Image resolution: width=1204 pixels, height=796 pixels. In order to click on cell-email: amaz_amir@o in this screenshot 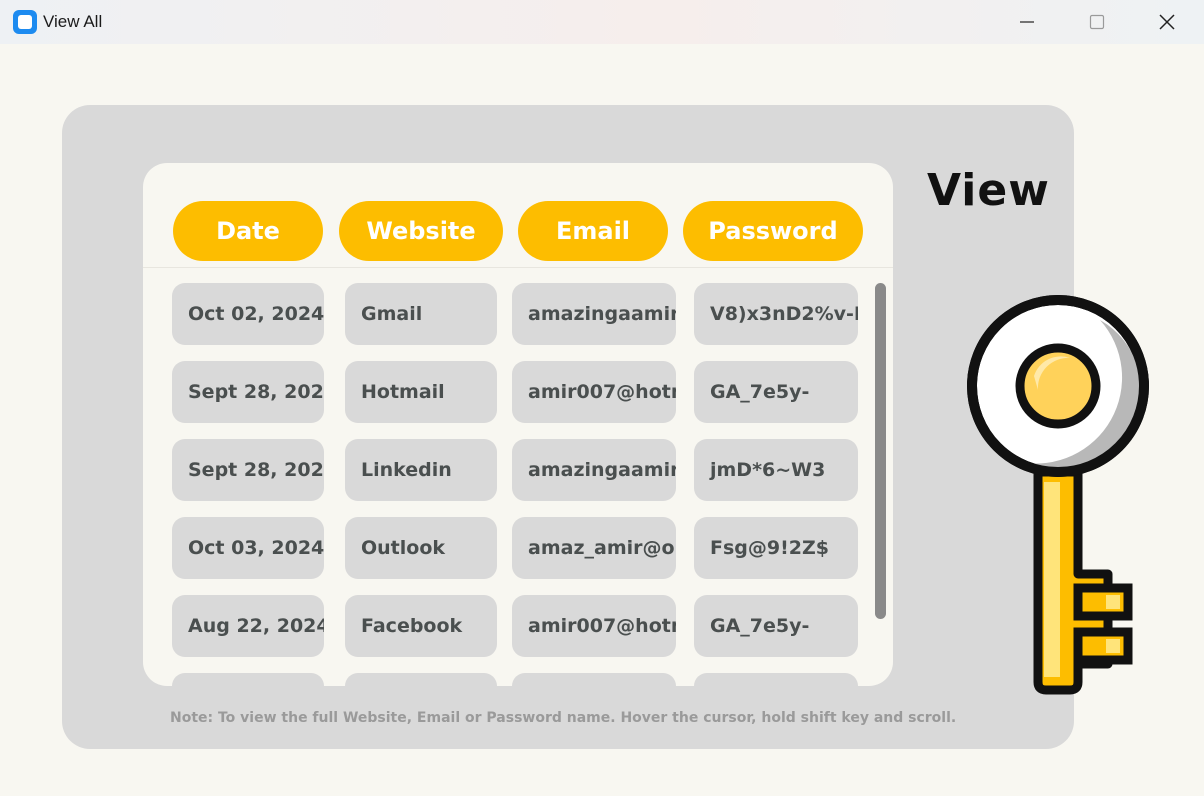, I will do `click(594, 548)`.